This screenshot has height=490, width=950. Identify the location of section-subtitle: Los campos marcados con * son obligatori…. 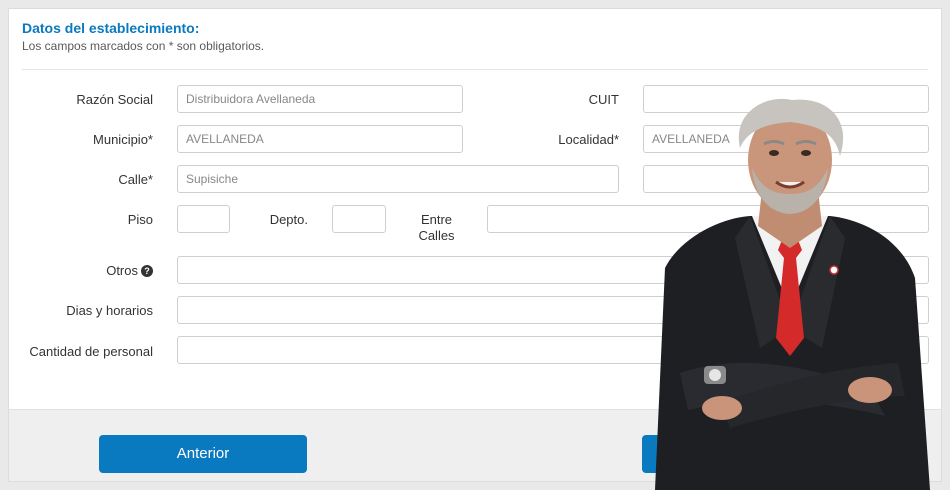
(143, 46).